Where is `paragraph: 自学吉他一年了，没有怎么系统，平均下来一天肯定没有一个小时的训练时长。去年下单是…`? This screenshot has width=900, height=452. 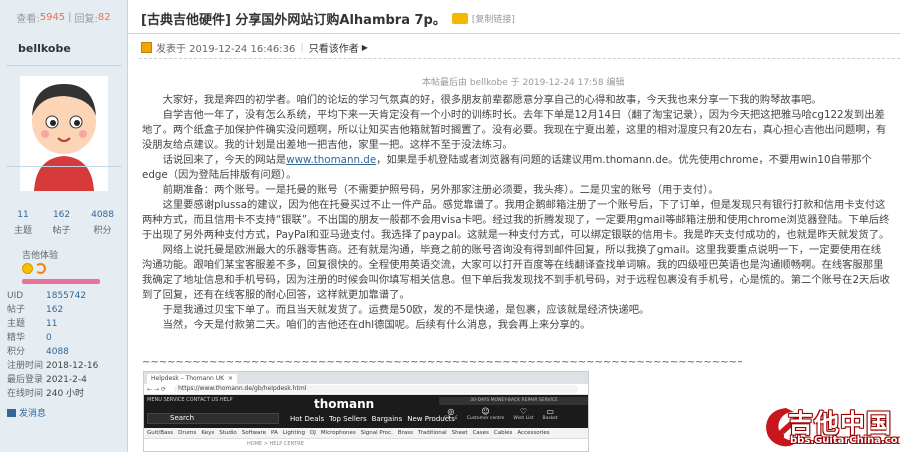
paragraph: 自学吉他一年了，没有怎么系统，平均下来一天肯定没有一个小时的训练时长。去年下单是… is located at coordinates (514, 130).